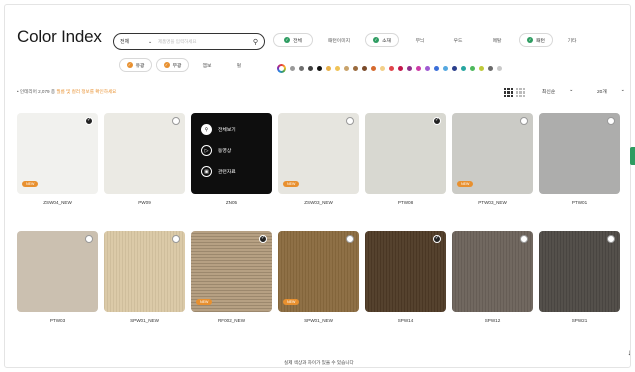 Image resolution: width=635 pixels, height=372 pixels. I want to click on filter-type-1: 패턴이미지, so click(339, 40).